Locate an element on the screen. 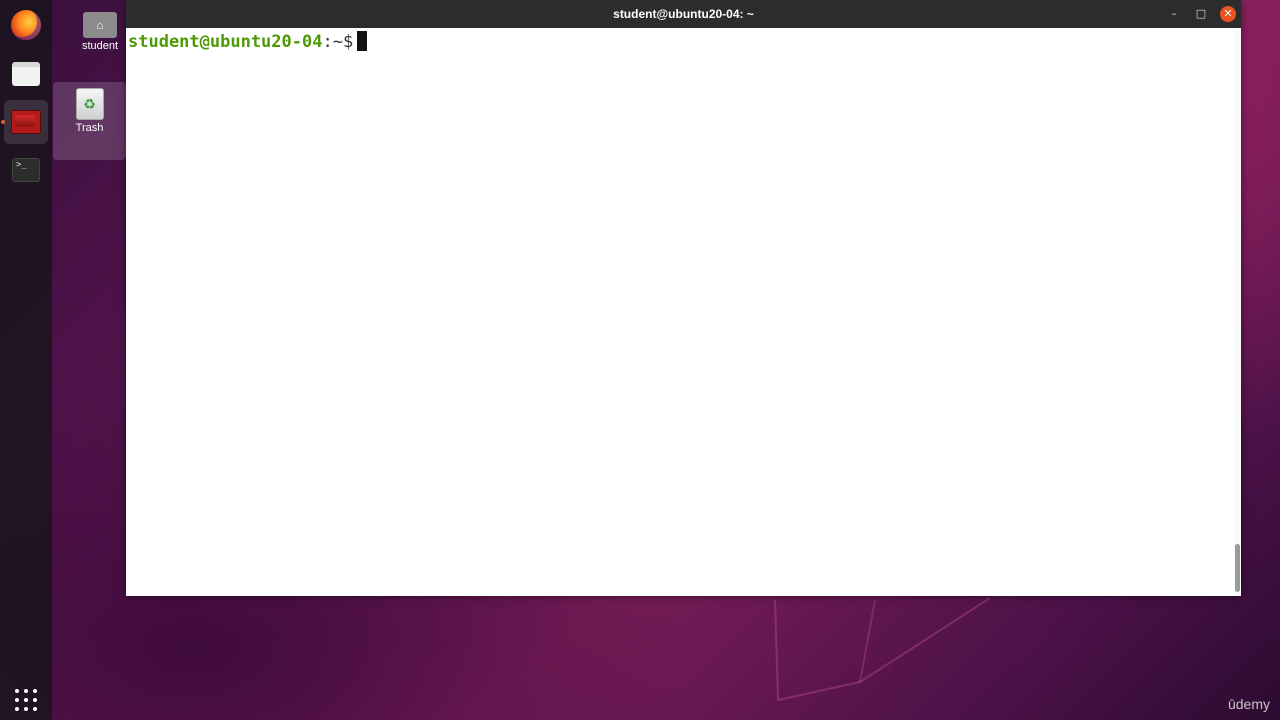 This screenshot has height=720, width=1280. app-icon is located at coordinates (26, 122).